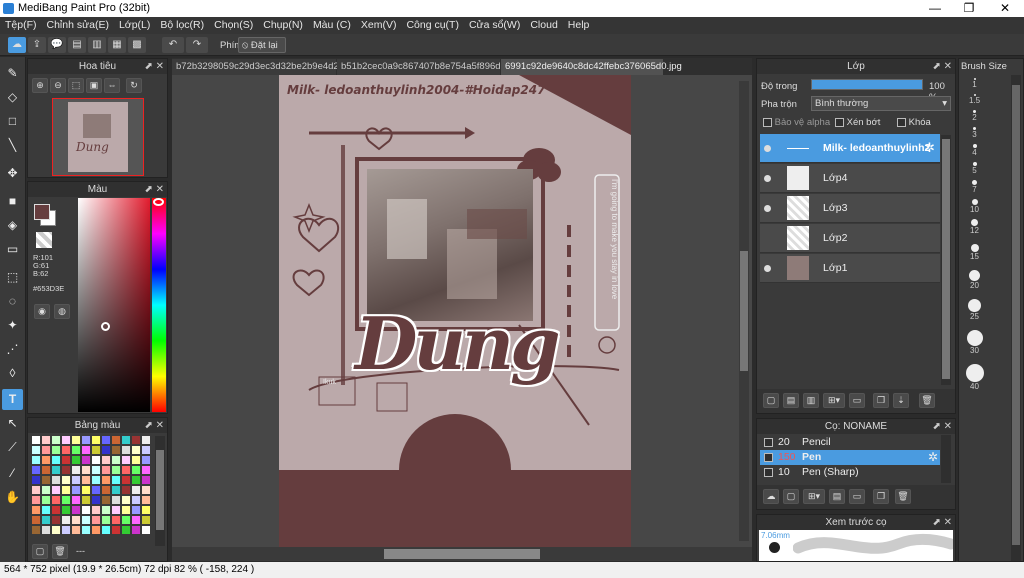 Image resolution: width=1024 pixels, height=578 pixels. What do you see at coordinates (974, 310) in the screenshot?
I see `brush-size-option: 25` at bounding box center [974, 310].